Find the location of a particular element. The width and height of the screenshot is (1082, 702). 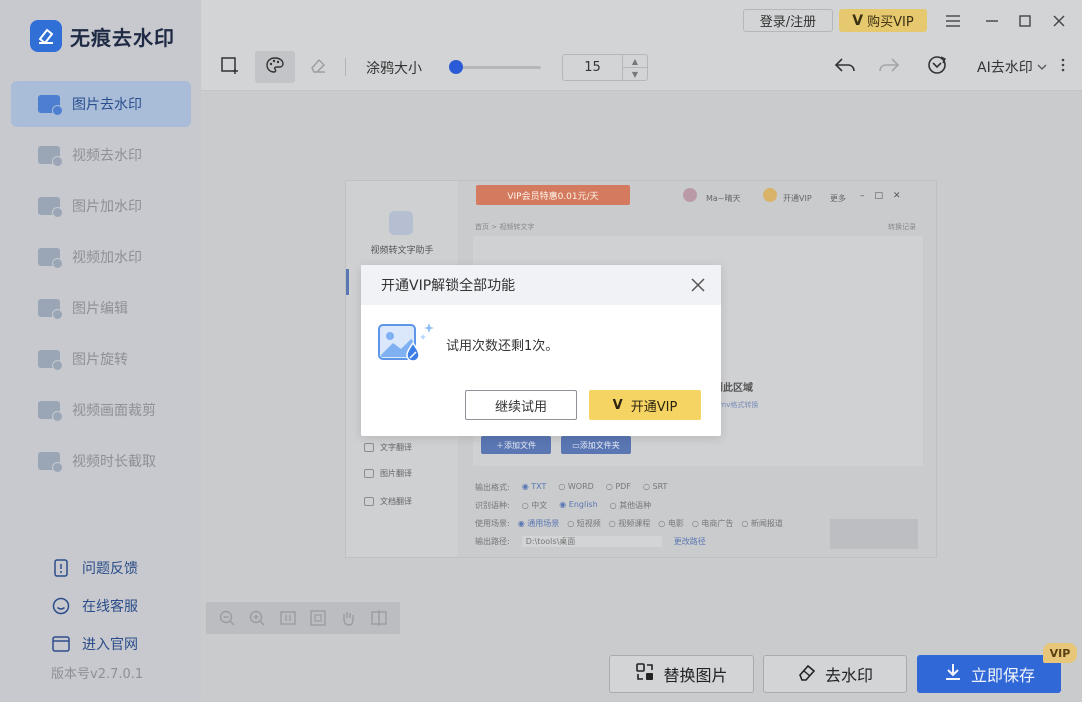

sidebar-item-video-crop: 视频画面裁剪 is located at coordinates (101, 410).